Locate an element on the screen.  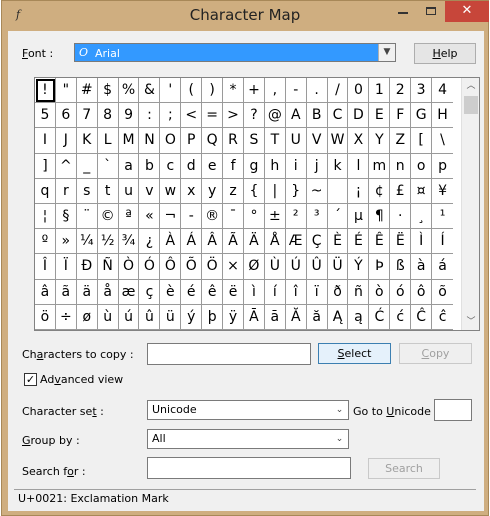
character-cell: Å is located at coordinates (275, 242).